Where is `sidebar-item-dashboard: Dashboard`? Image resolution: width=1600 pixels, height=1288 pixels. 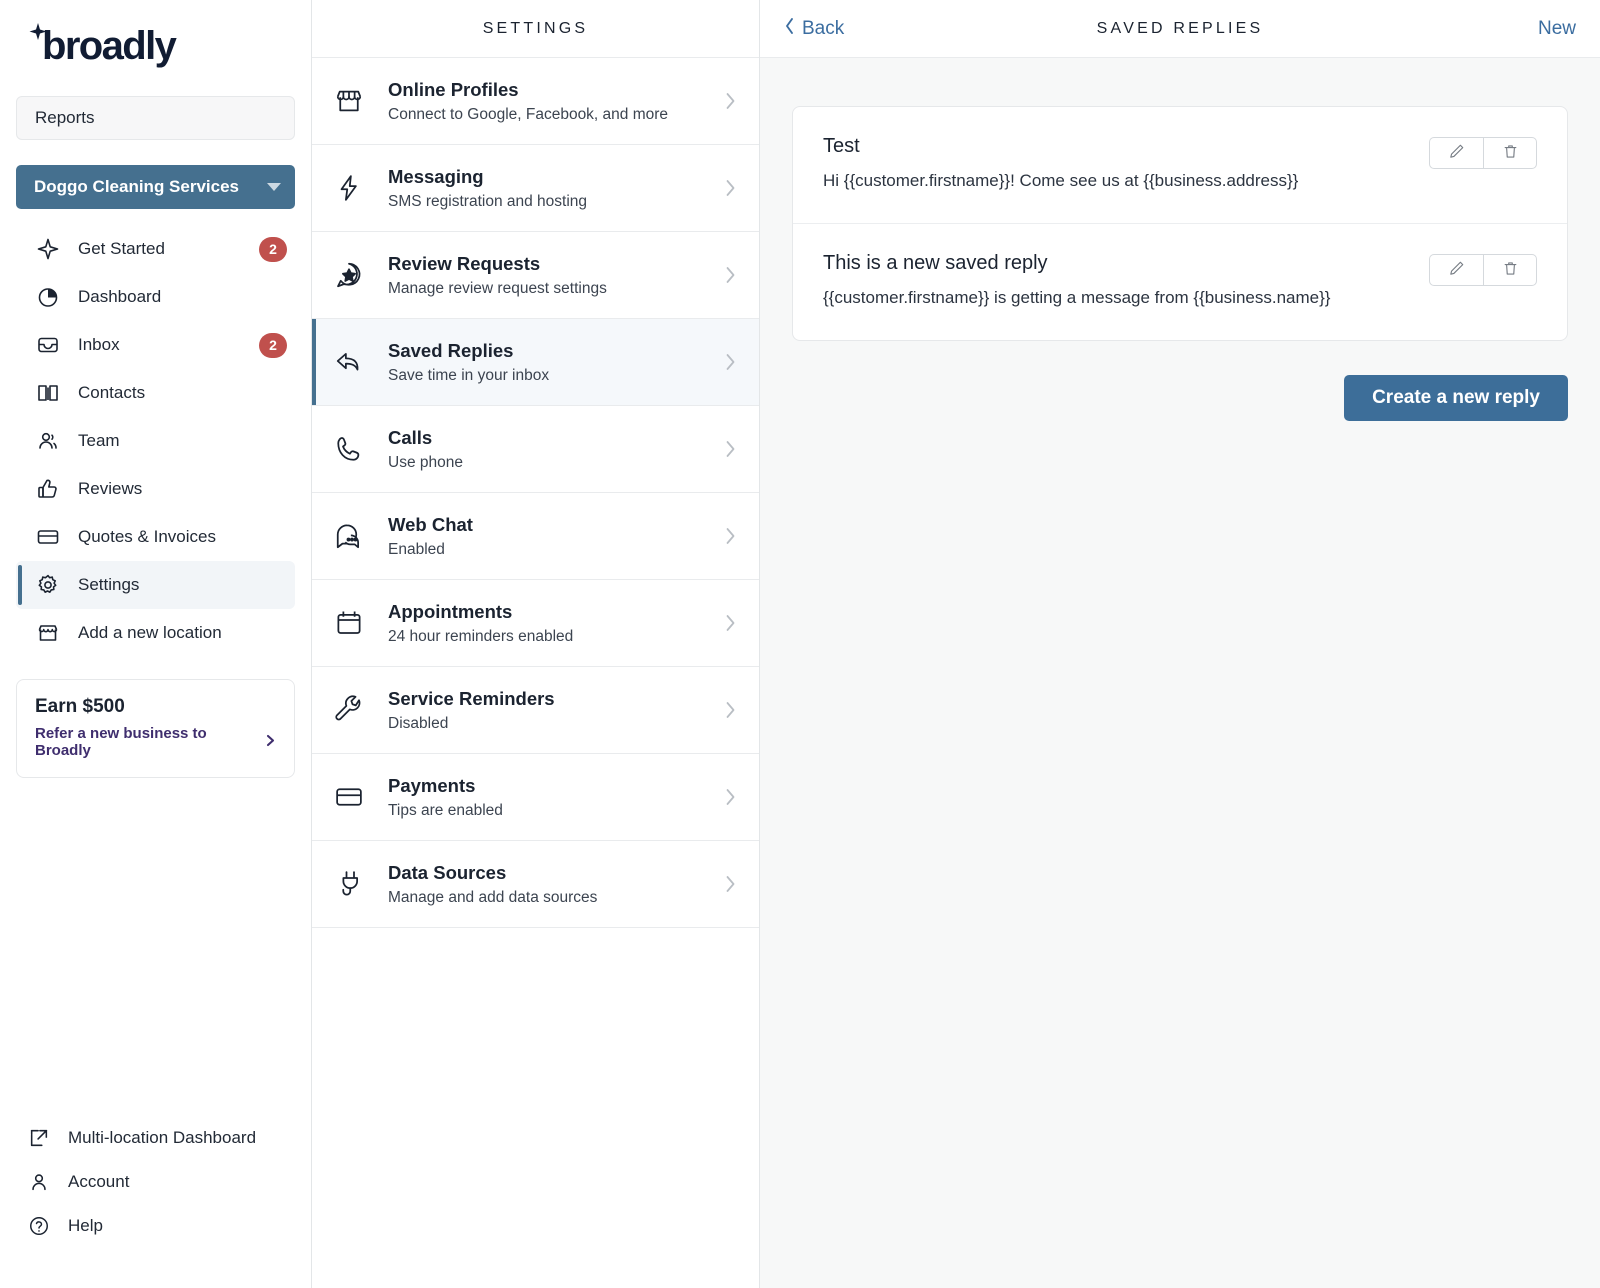 sidebar-item-dashboard: Dashboard is located at coordinates (155, 297).